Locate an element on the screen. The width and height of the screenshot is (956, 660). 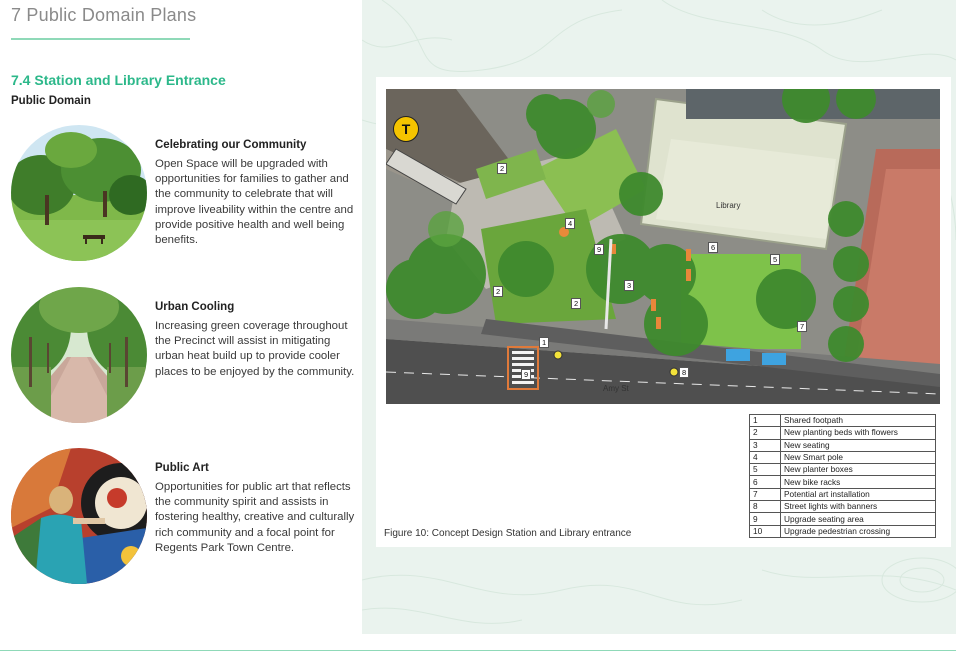
legend-label: New planter boxes is located at coordinates (858, 470).